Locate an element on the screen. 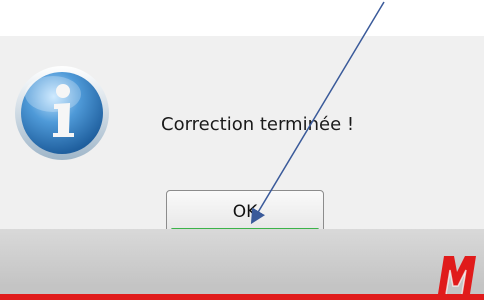 The width and height of the screenshot is (484, 300). dialog-message: Correction terminée ! is located at coordinates (258, 124).